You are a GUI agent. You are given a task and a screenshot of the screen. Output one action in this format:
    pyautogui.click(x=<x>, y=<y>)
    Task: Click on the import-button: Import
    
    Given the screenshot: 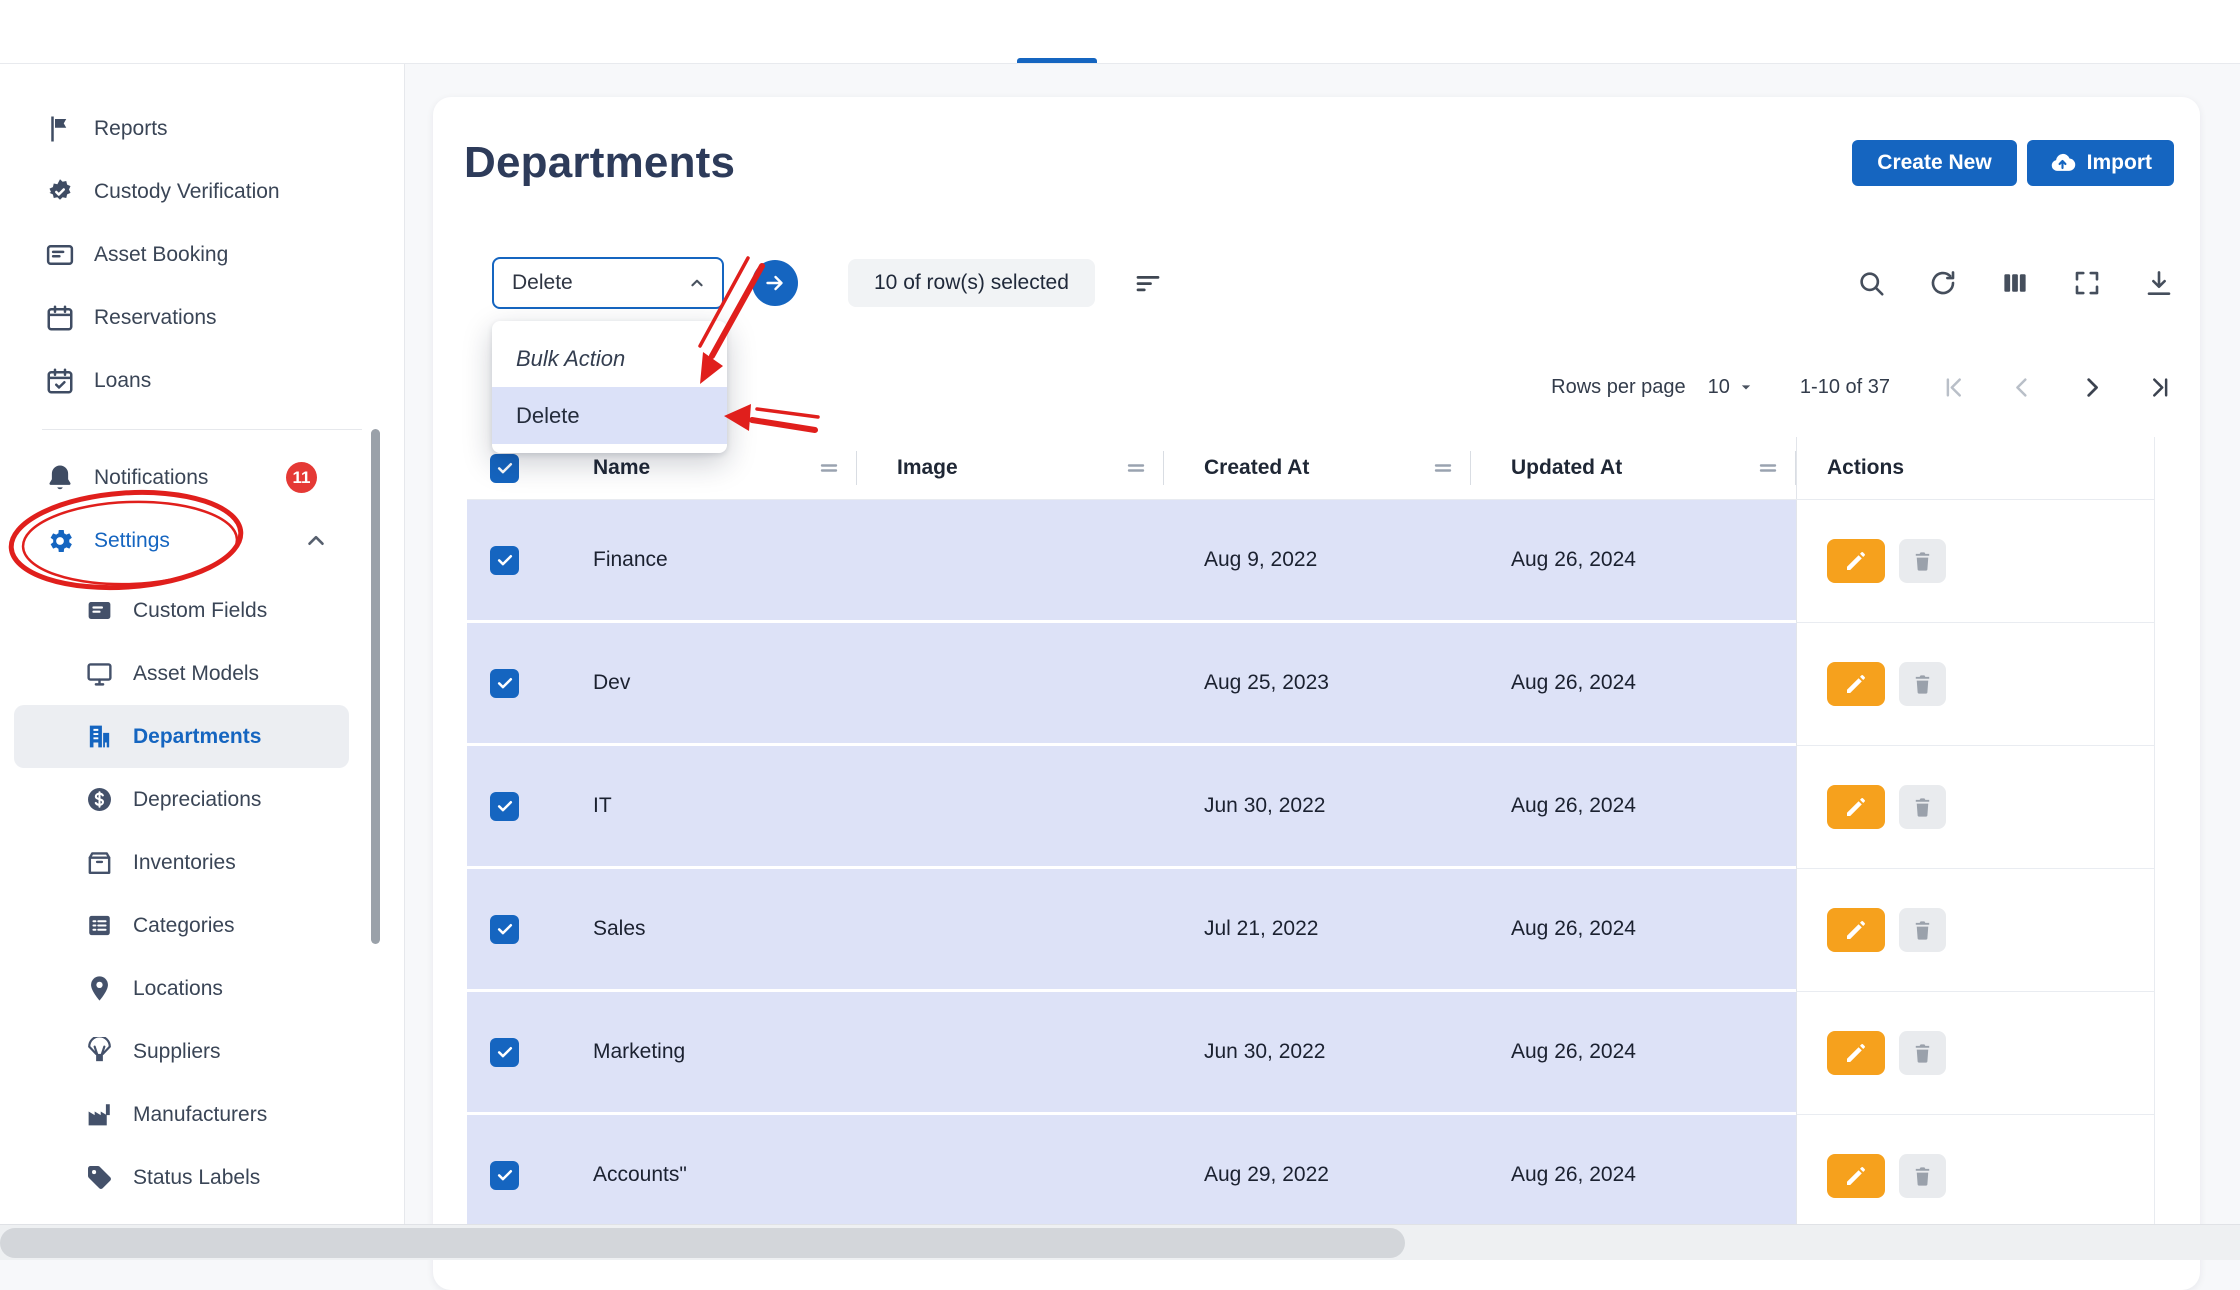 What is the action you would take?
    pyautogui.click(x=2100, y=163)
    